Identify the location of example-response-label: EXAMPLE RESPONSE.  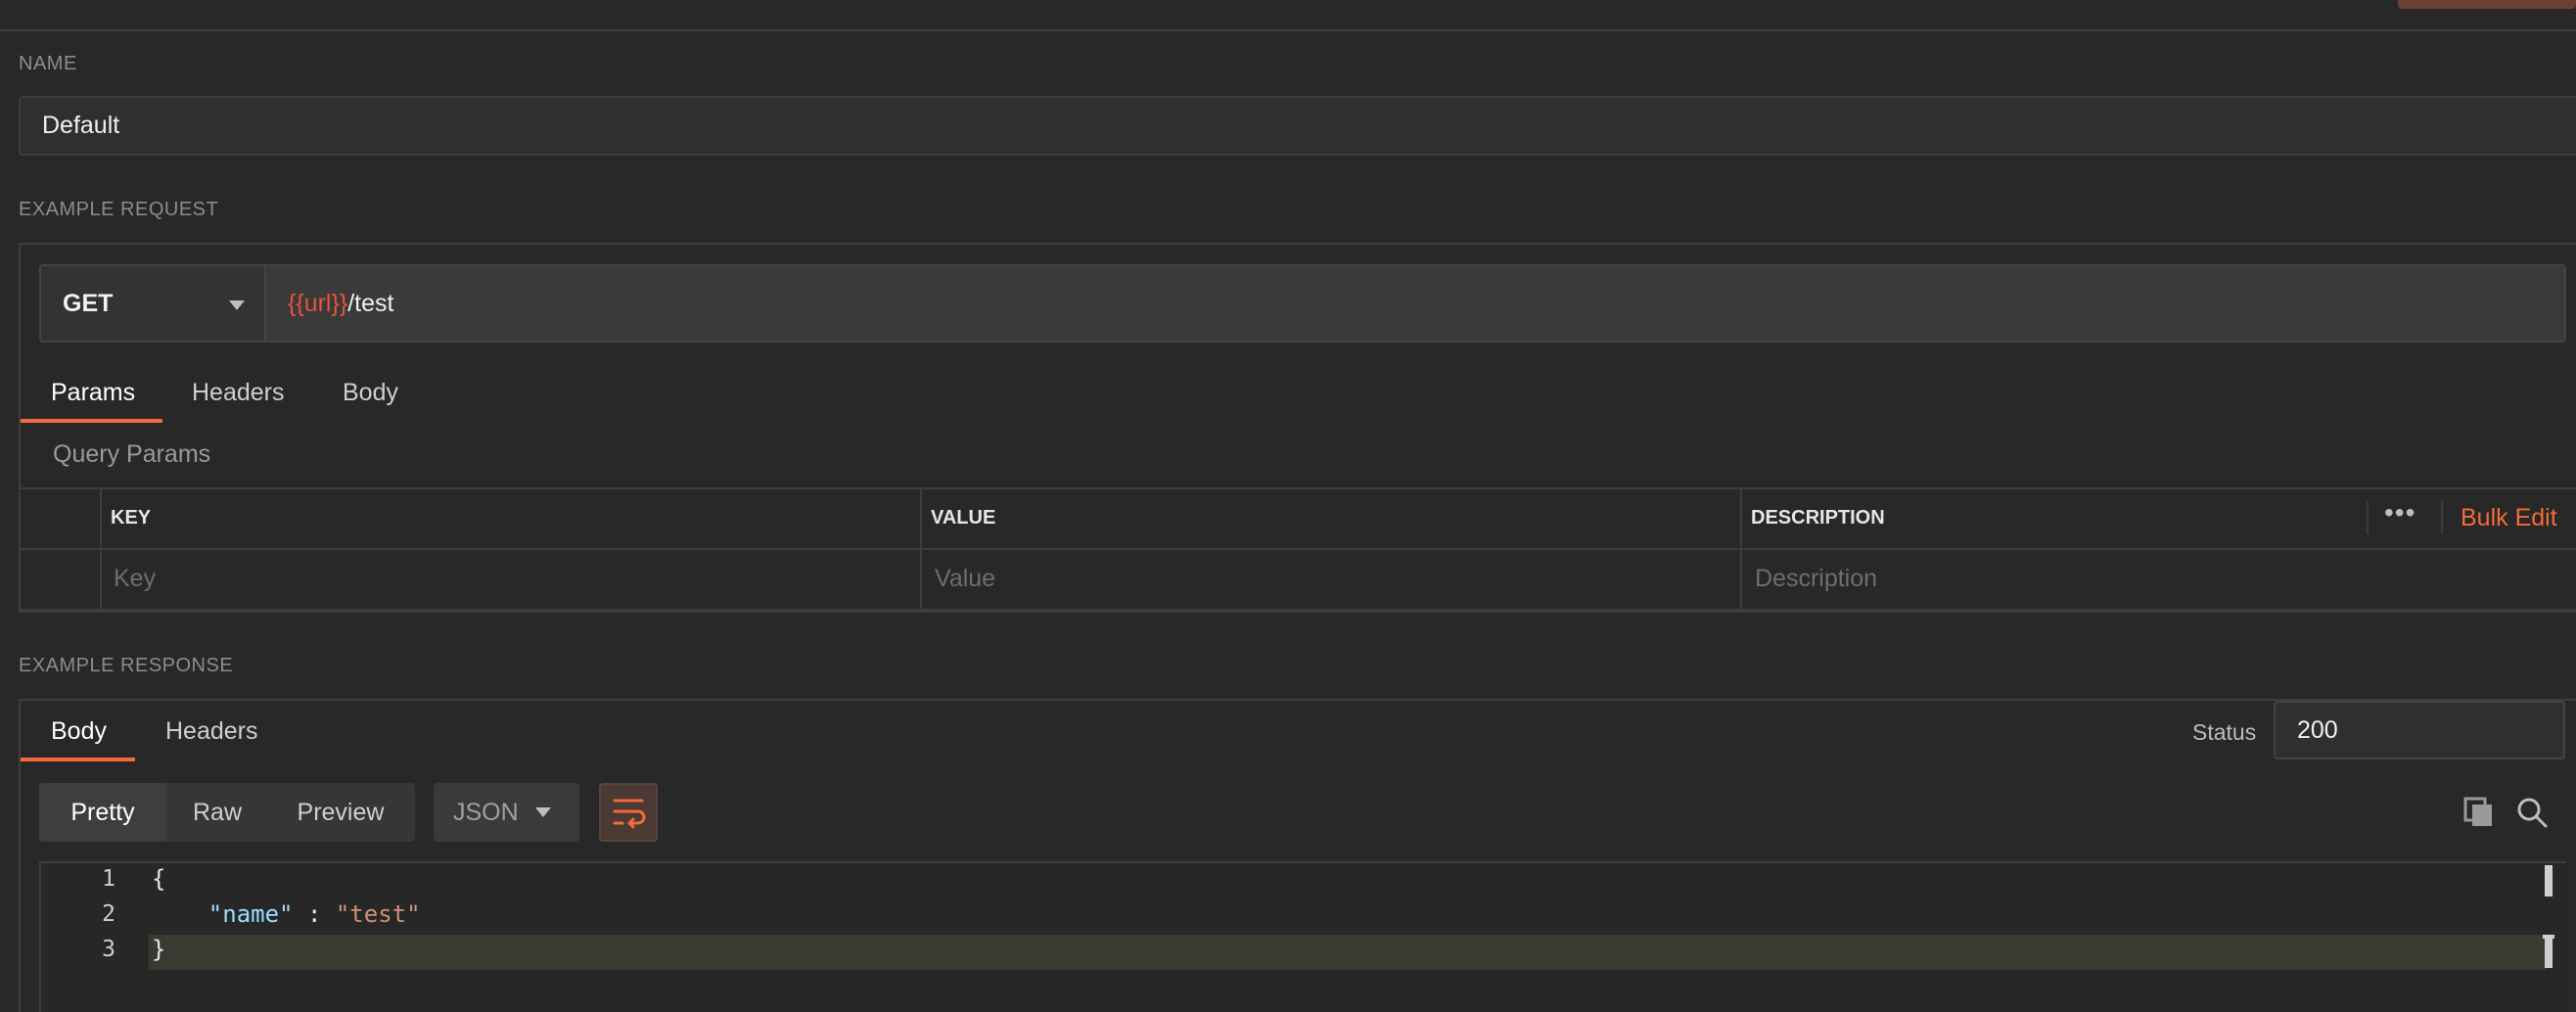
(126, 665).